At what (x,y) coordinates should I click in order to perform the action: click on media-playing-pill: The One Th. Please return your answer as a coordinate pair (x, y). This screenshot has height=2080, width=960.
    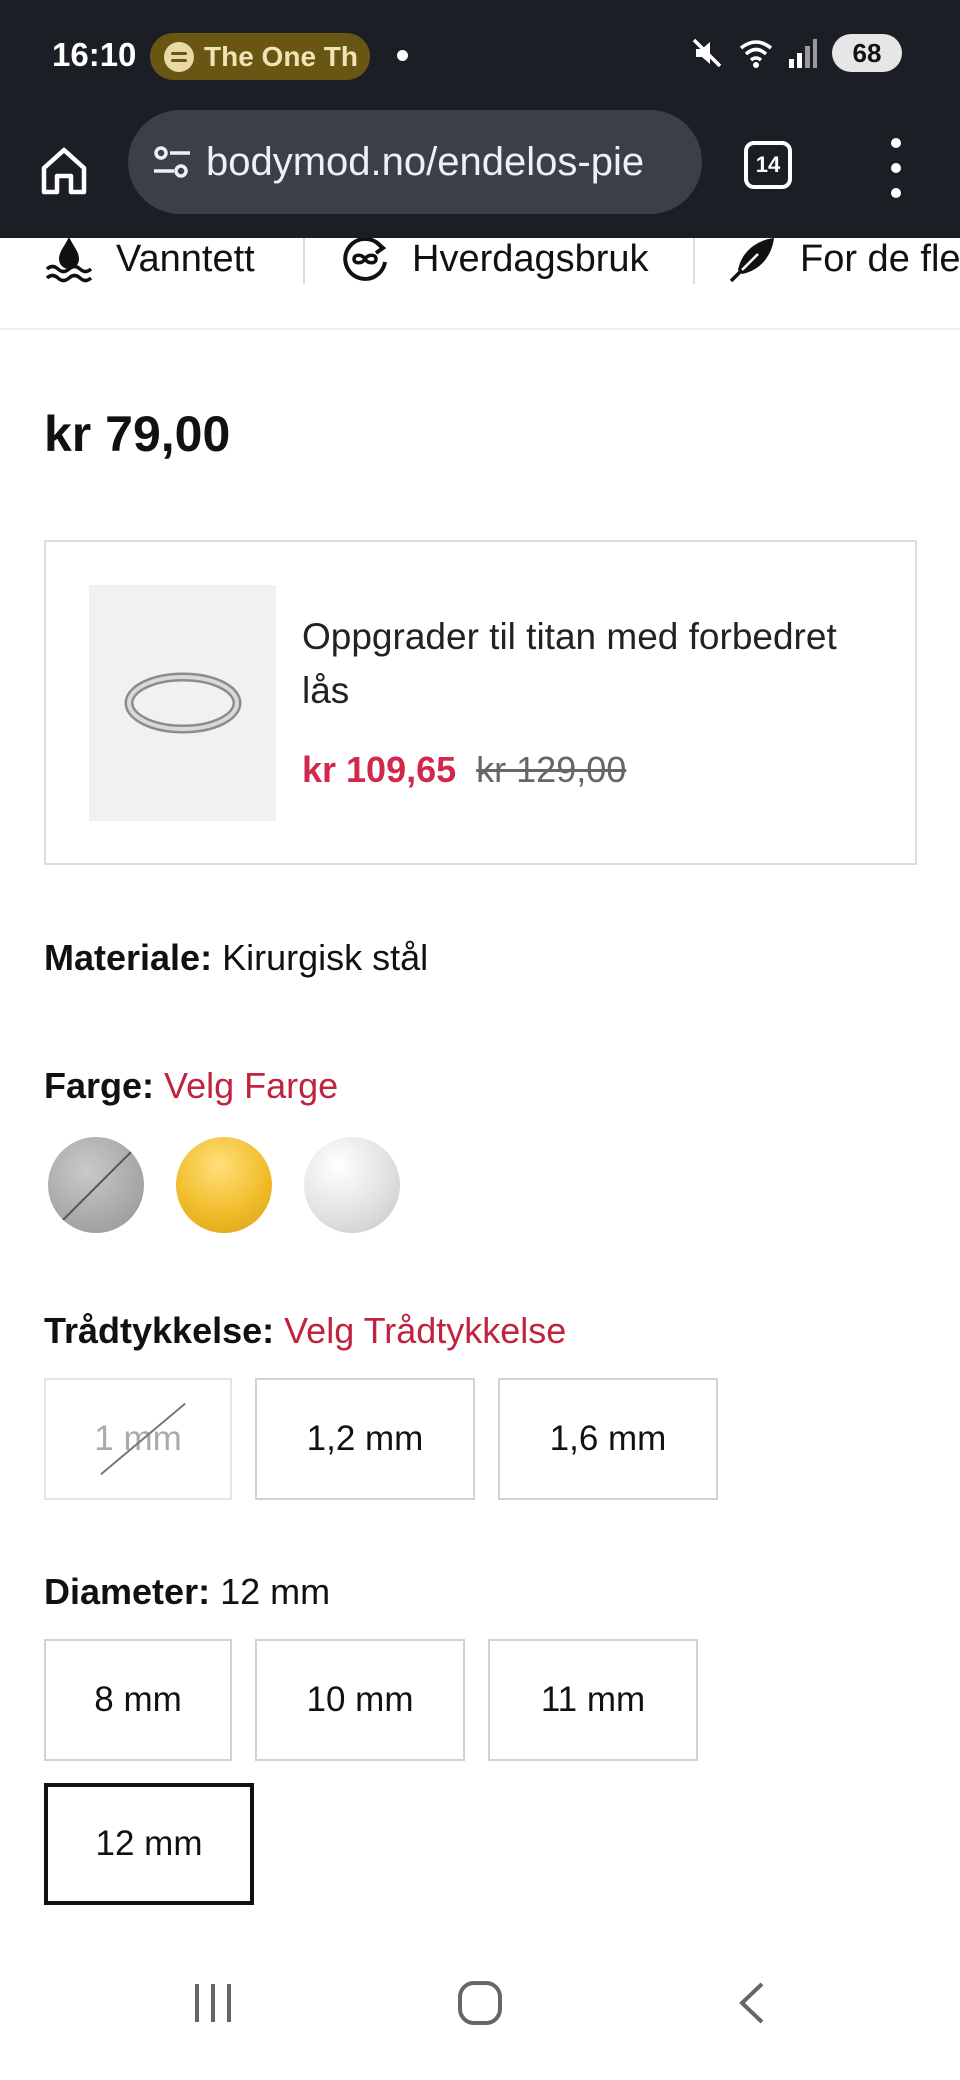
    Looking at the image, I should click on (260, 56).